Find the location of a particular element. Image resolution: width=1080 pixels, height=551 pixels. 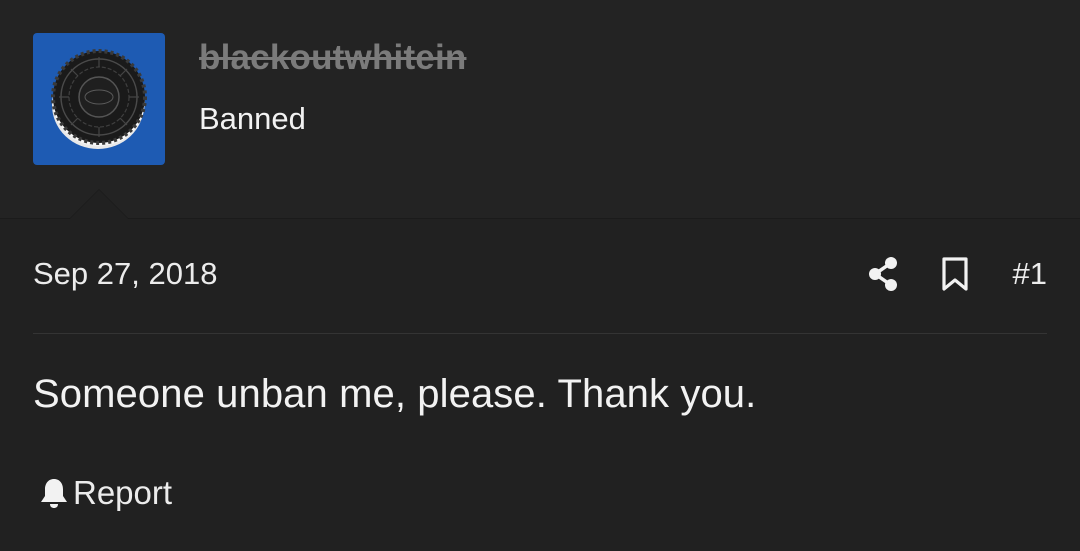

bell-icon is located at coordinates (54, 493).